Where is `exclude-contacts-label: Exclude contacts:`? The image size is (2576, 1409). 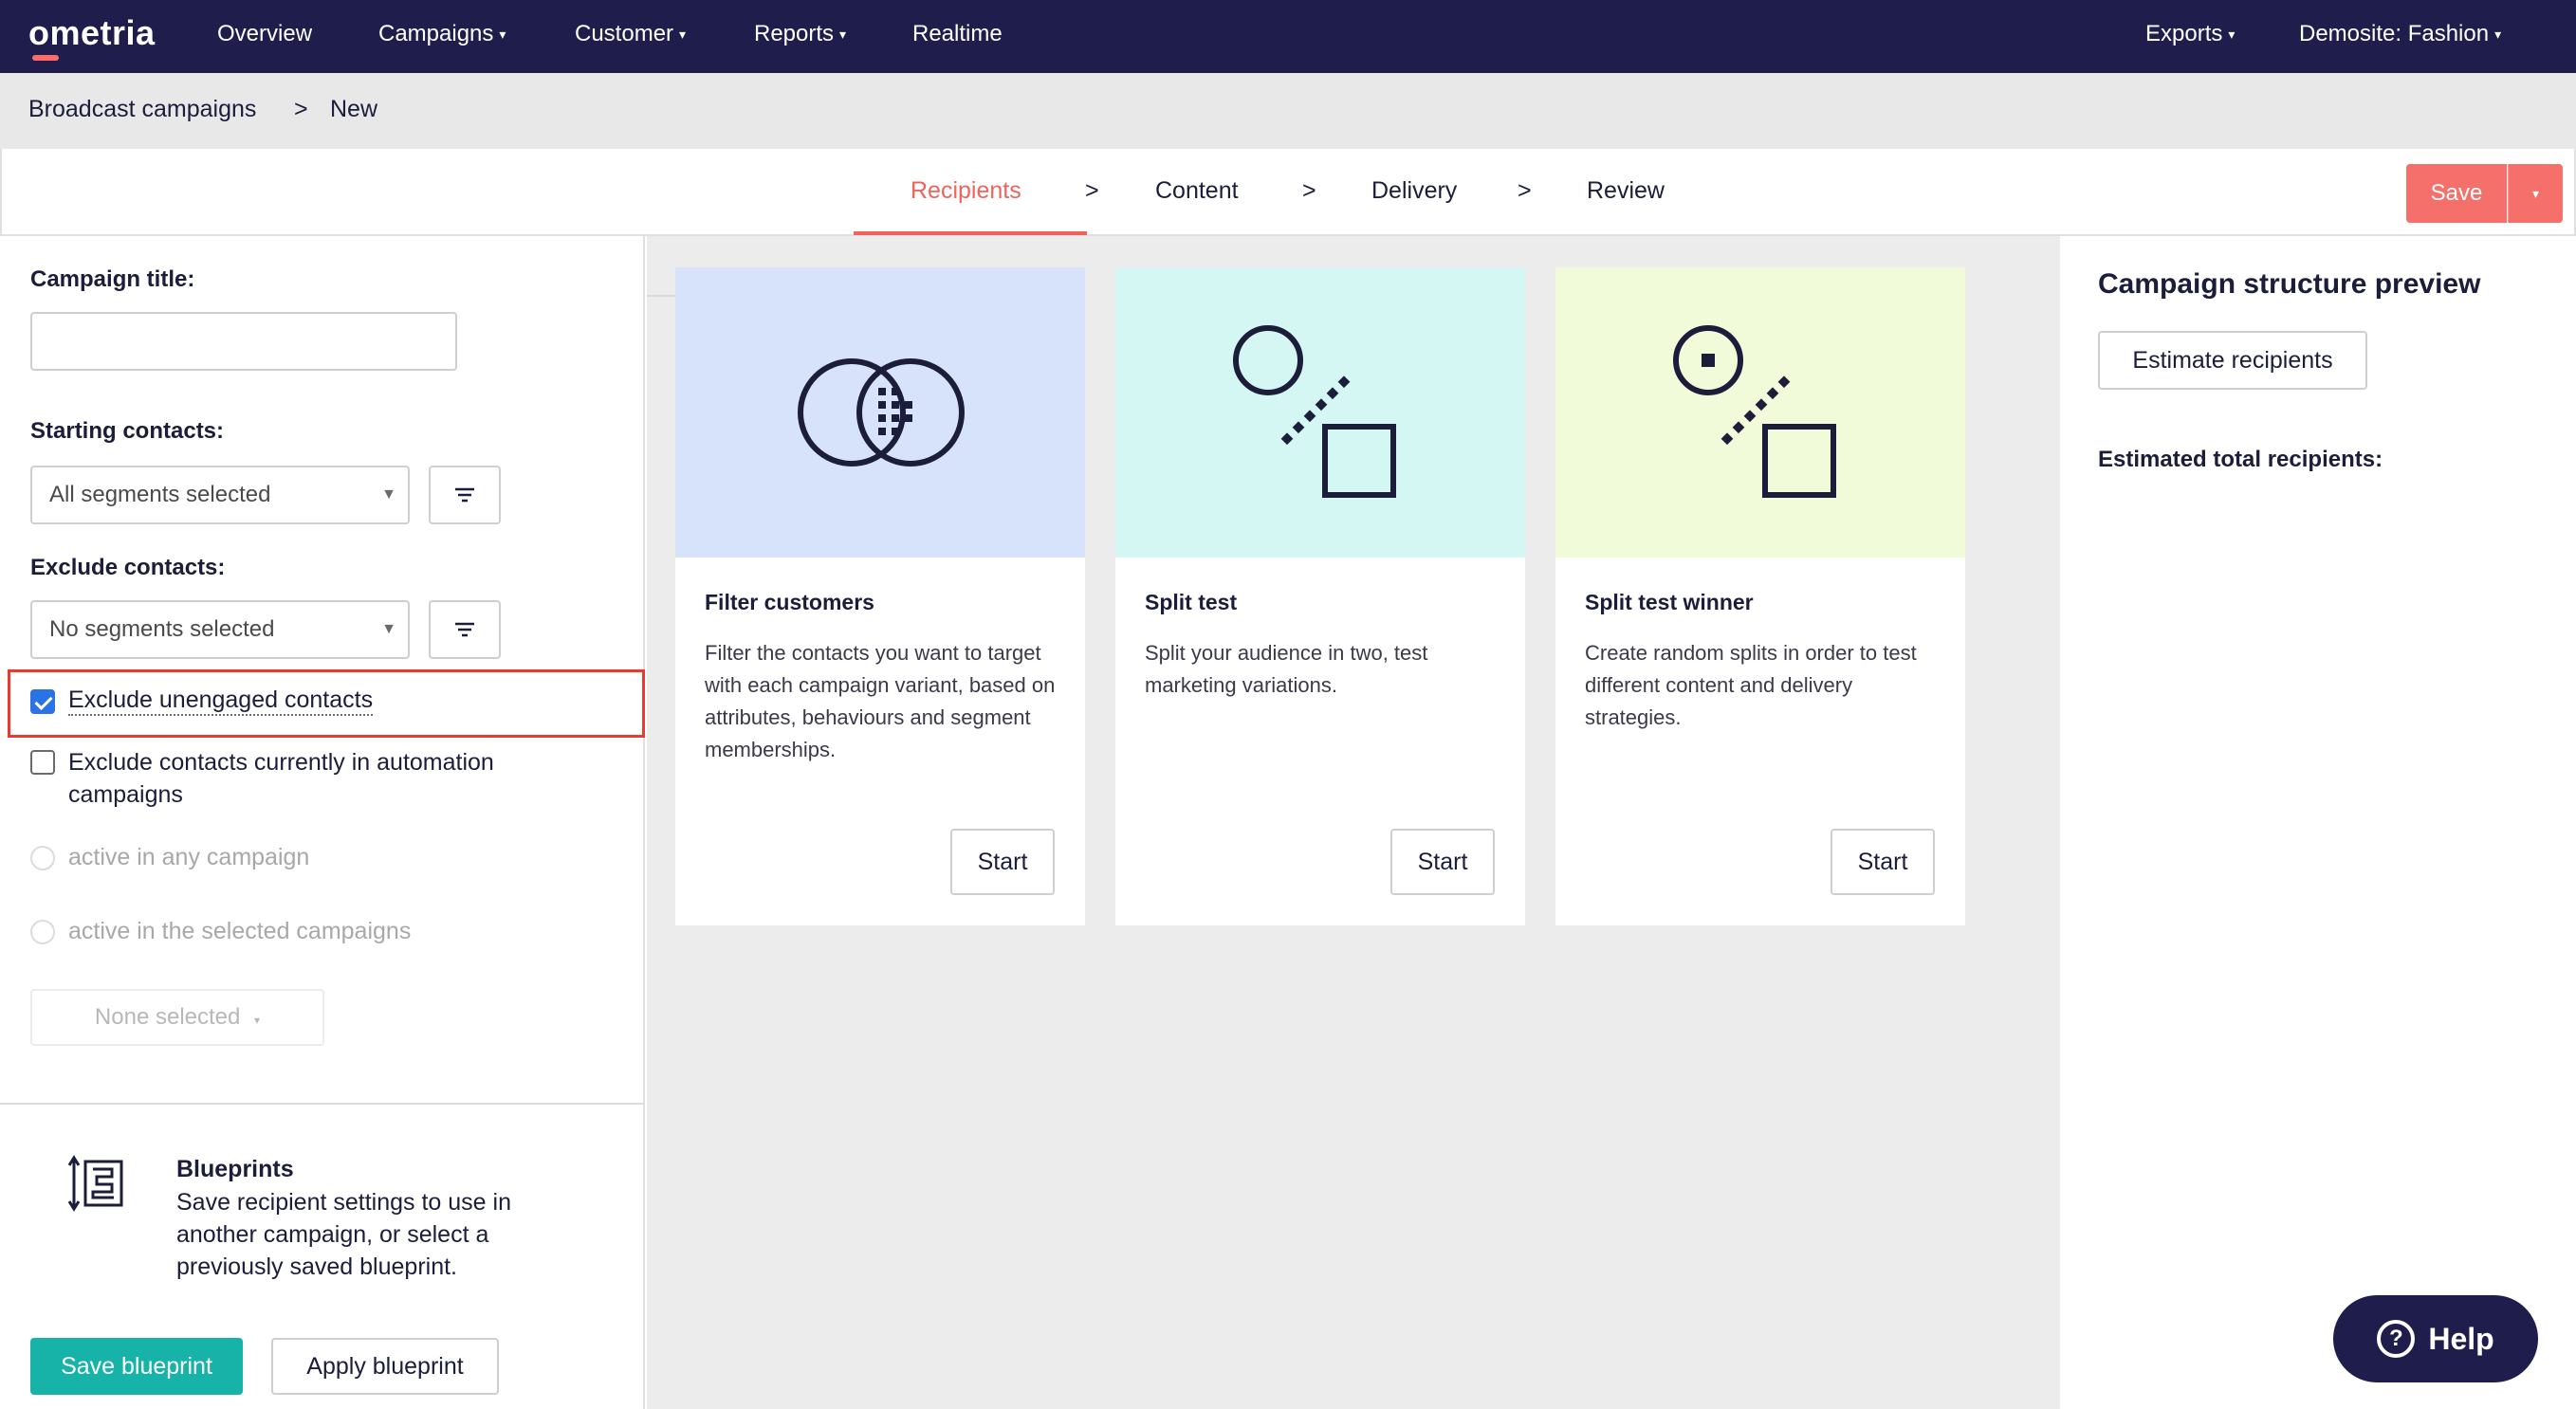
exclude-contacts-label: Exclude contacts: is located at coordinates (128, 567).